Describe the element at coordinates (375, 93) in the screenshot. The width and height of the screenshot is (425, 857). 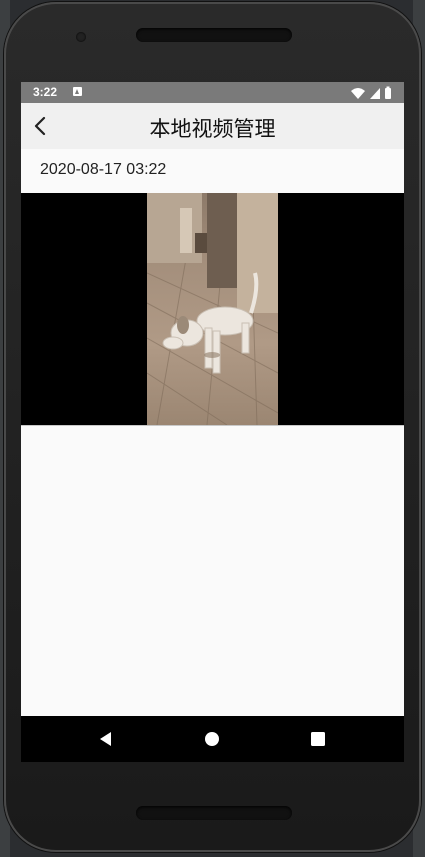
I see `signal-icon` at that location.